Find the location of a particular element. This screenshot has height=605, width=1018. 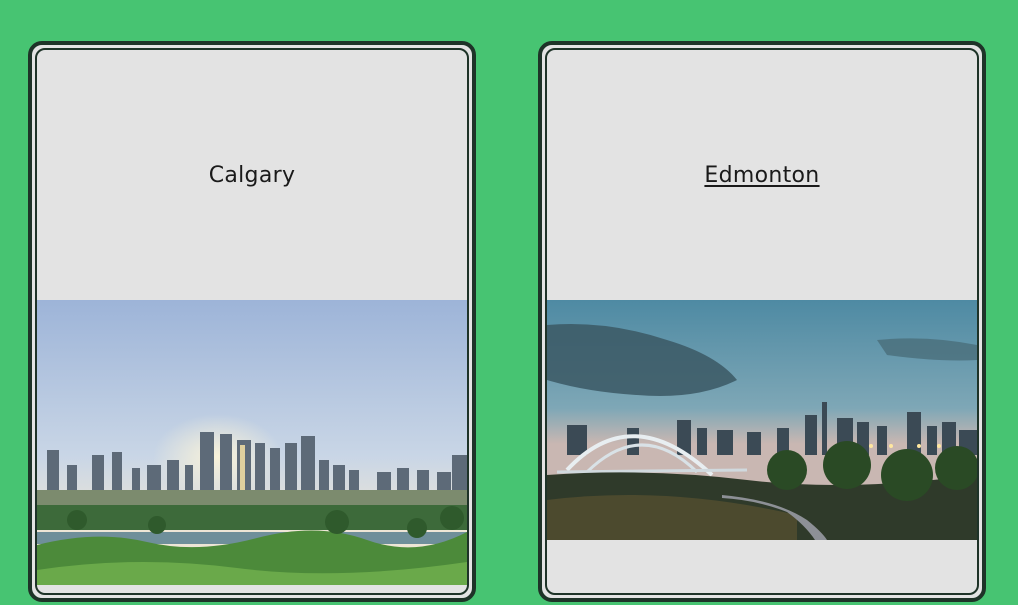

city-title: Calgary is located at coordinates (252, 175).